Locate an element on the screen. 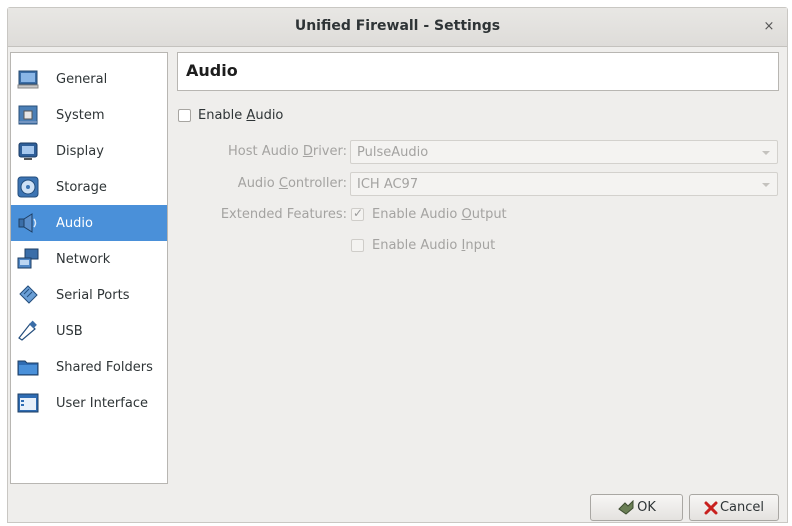  cancel-button: Cancel is located at coordinates (734, 507).